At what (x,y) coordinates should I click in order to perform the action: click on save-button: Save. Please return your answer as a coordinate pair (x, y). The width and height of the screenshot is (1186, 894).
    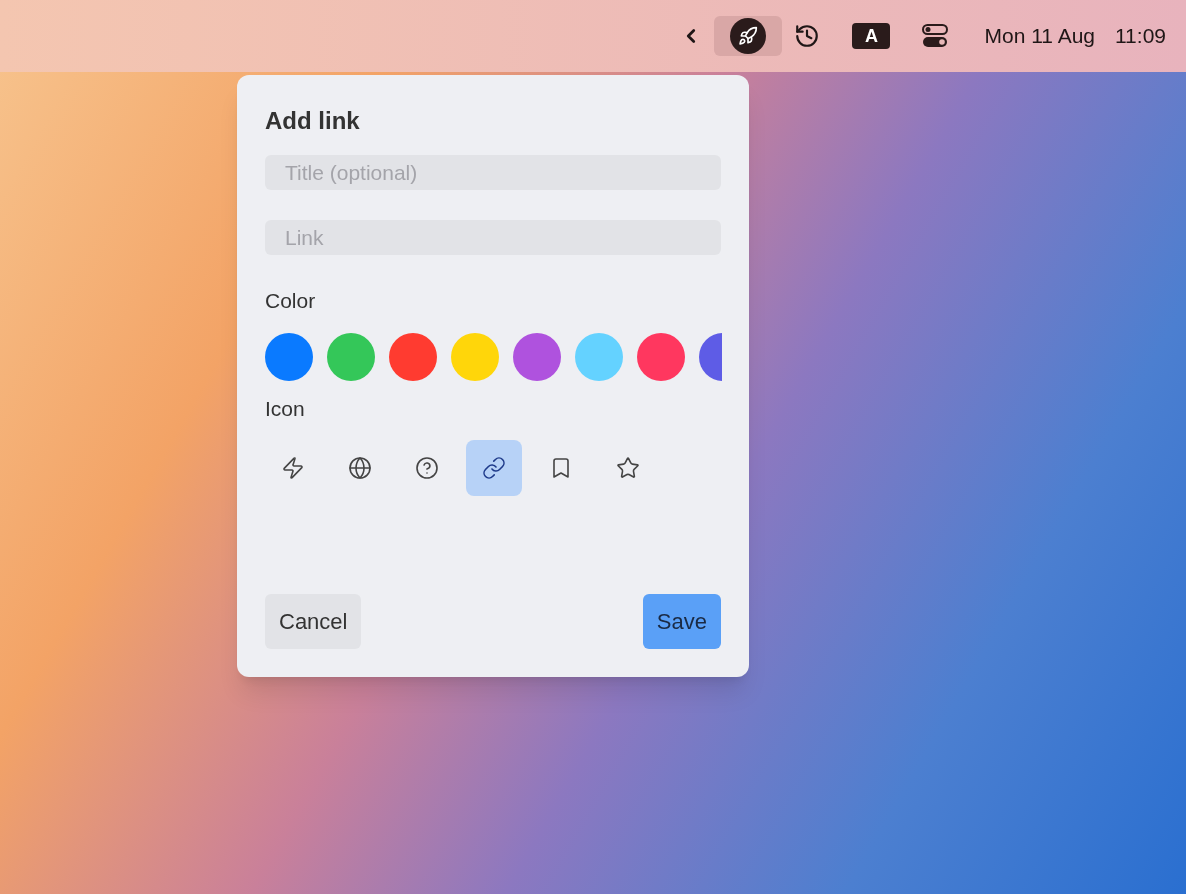
    Looking at the image, I should click on (681, 621).